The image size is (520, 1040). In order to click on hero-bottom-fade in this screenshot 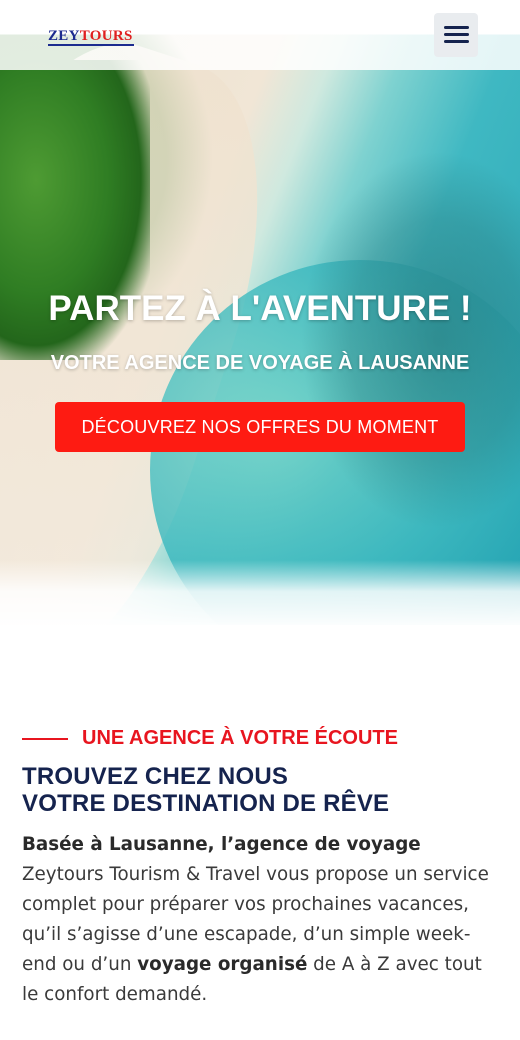, I will do `click(260, 592)`.